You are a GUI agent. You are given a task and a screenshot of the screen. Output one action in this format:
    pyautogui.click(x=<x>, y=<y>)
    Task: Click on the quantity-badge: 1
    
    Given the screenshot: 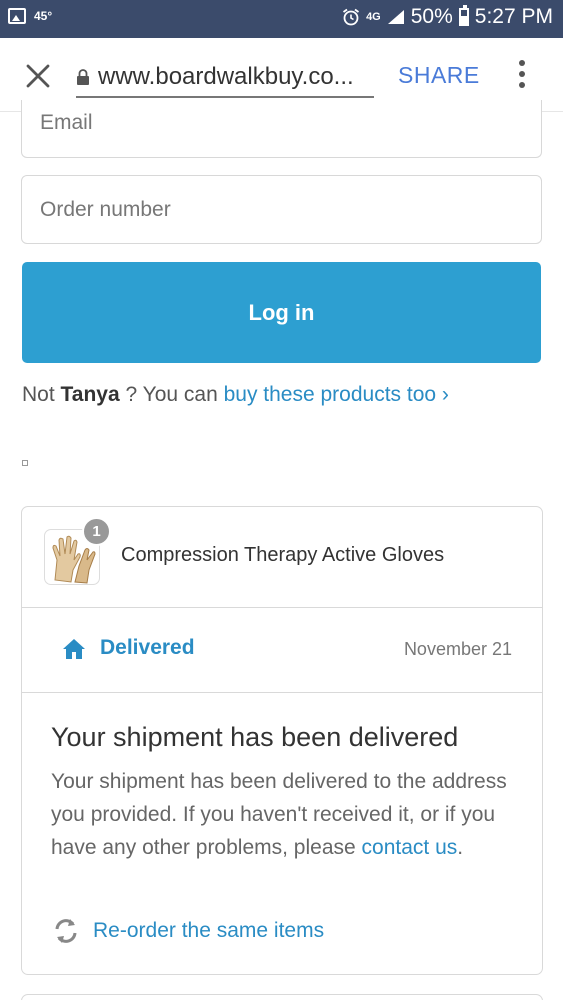 What is the action you would take?
    pyautogui.click(x=96, y=531)
    